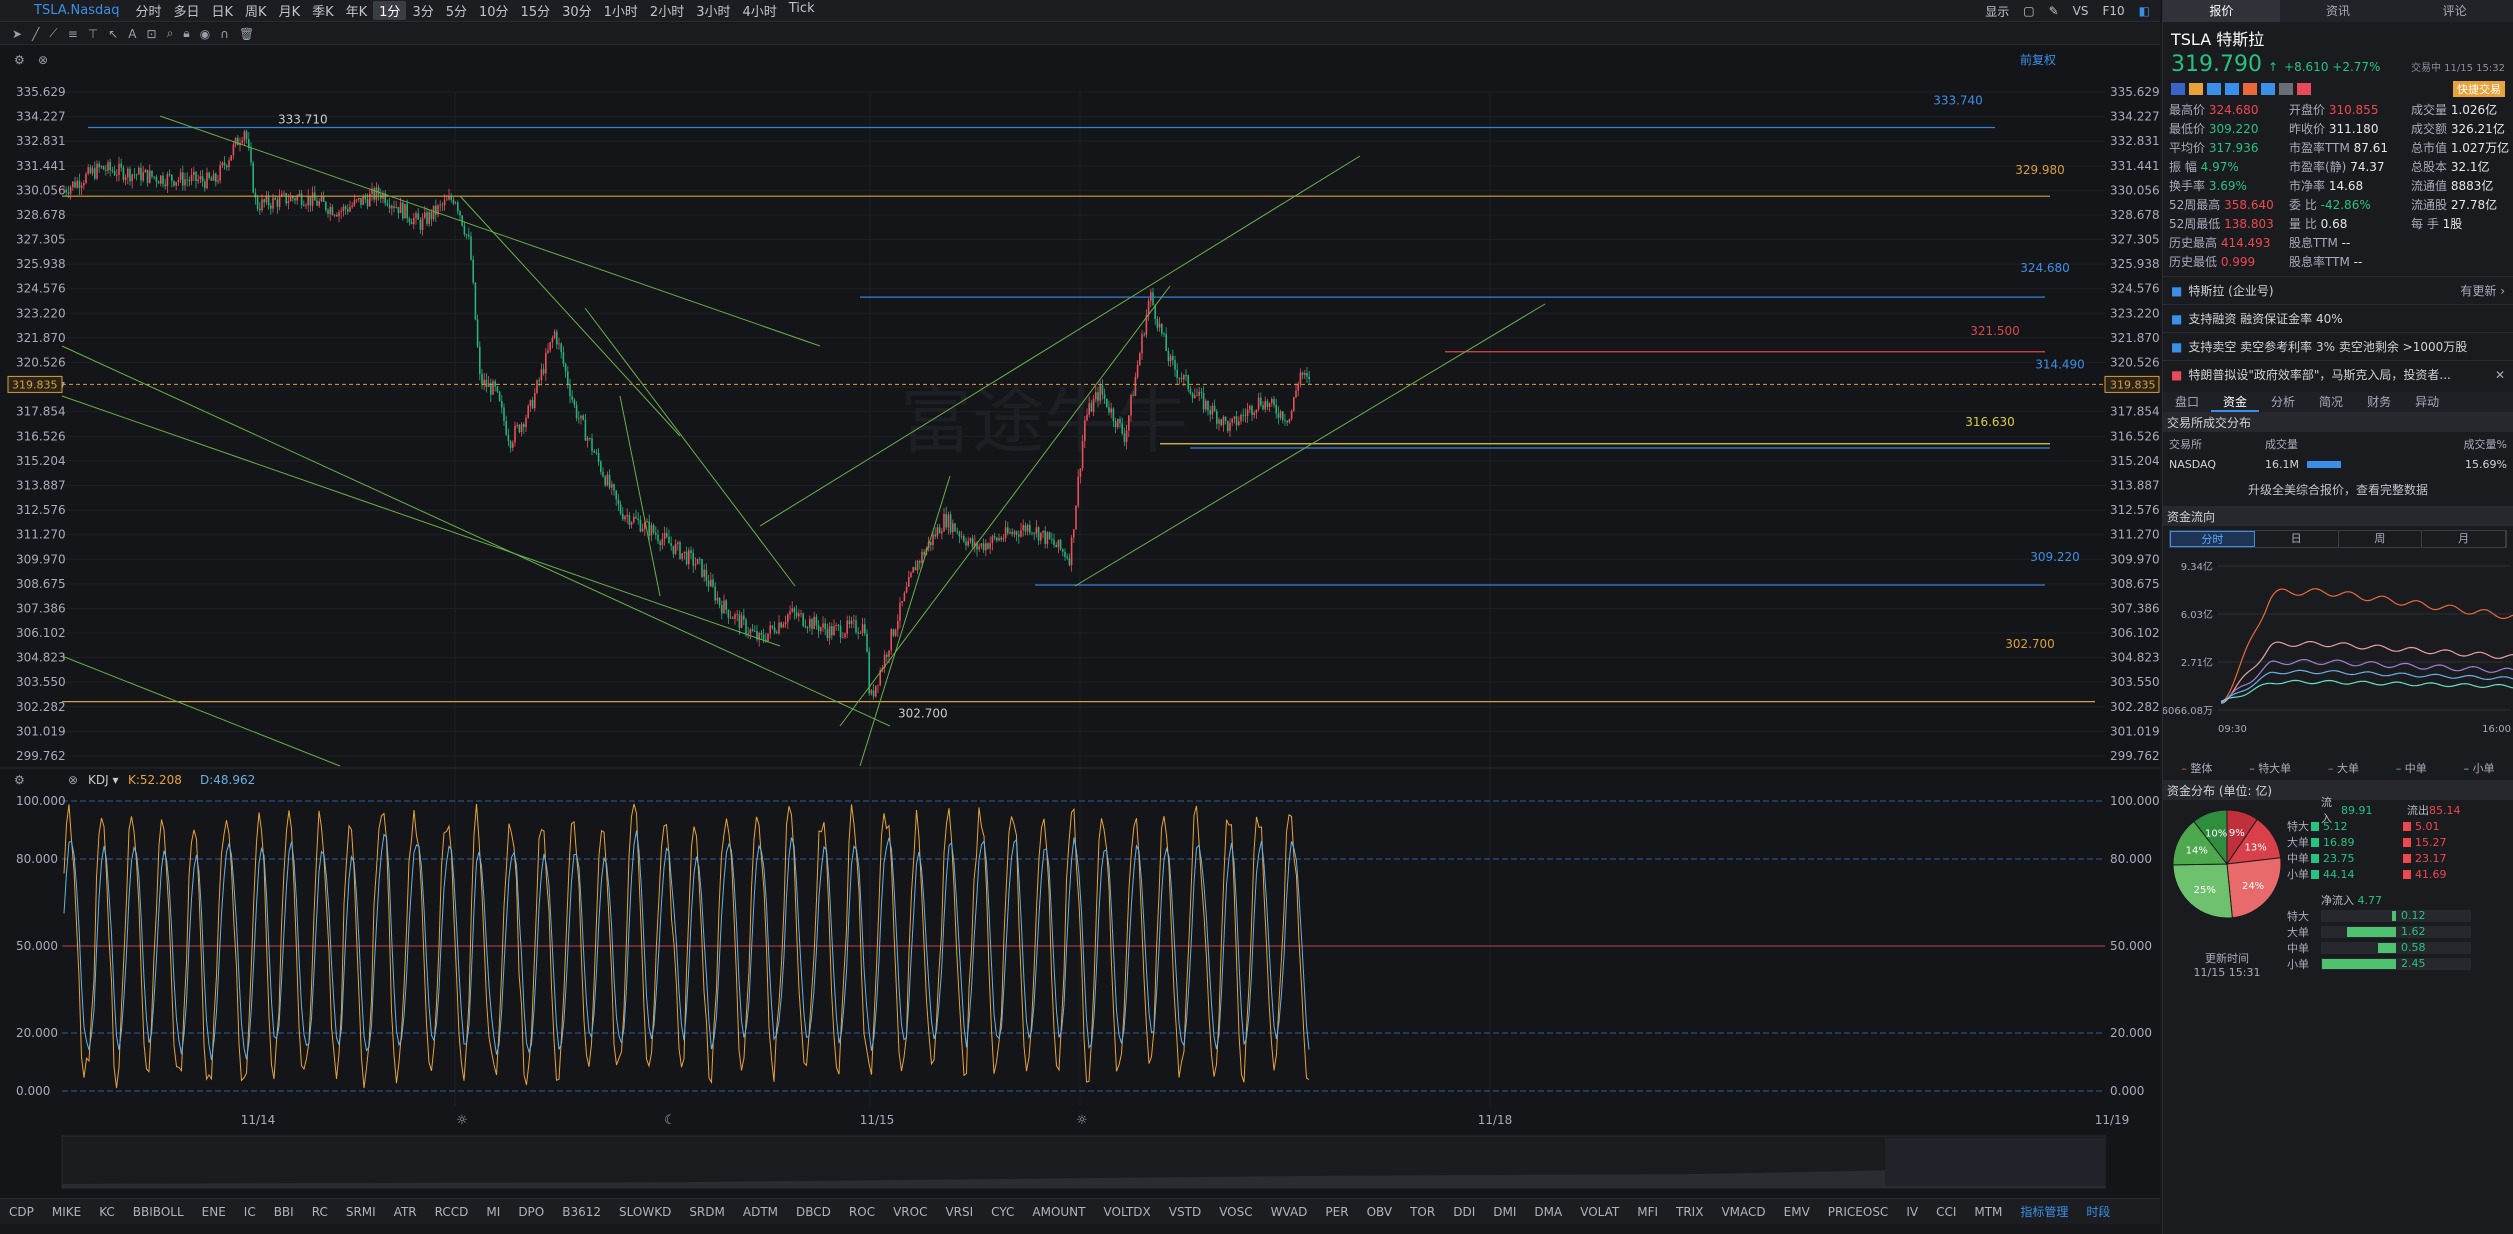  I want to click on indicator-tab-KC: KC, so click(107, 1212).